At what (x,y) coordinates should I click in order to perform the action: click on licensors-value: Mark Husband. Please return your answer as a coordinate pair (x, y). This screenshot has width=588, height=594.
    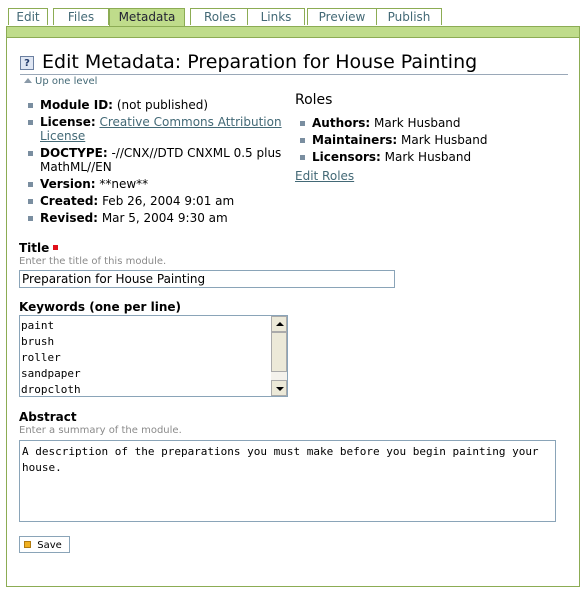
    Looking at the image, I should click on (428, 157).